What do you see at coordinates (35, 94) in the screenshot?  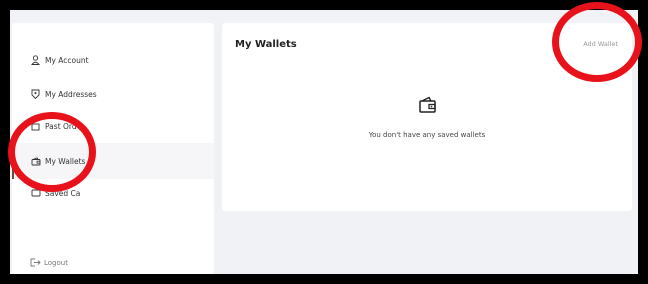 I see `location-pin-icon` at bounding box center [35, 94].